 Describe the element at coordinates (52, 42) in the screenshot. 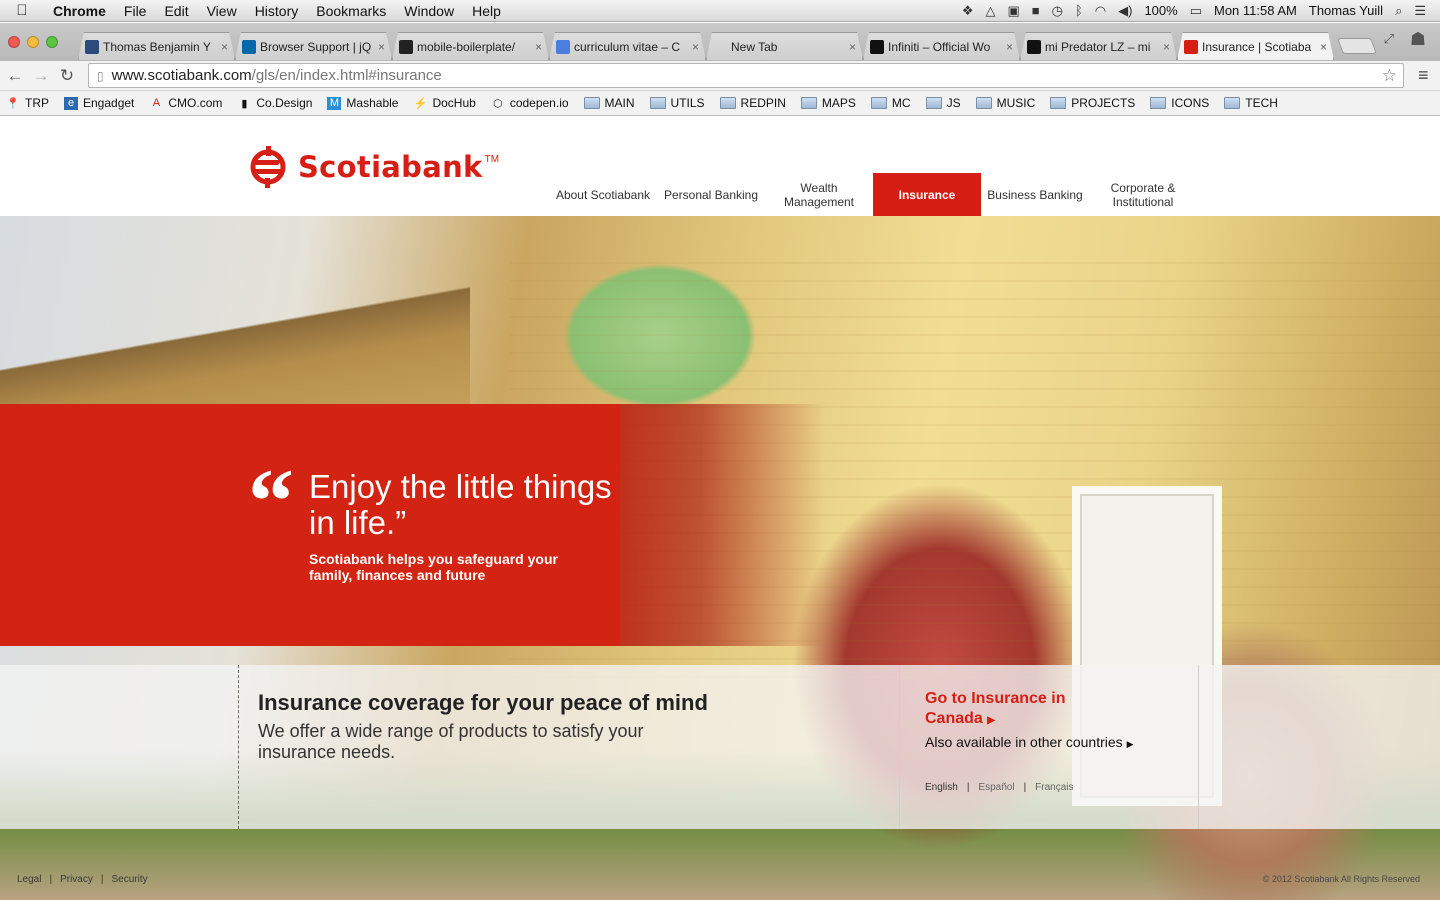

I see `zoom-window-button` at that location.